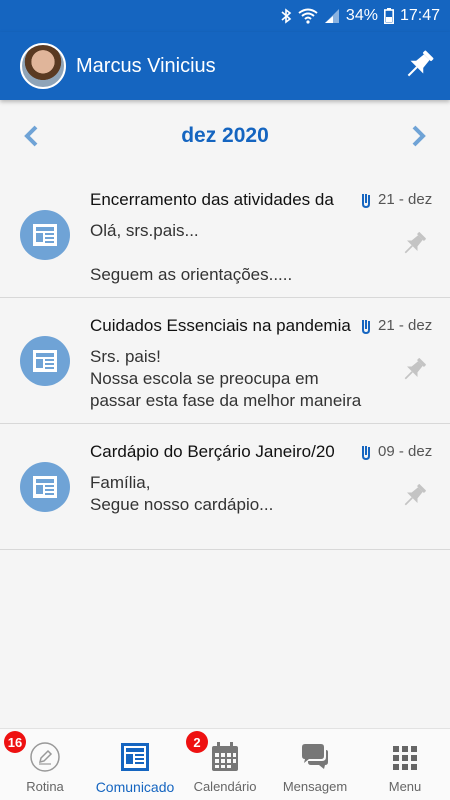 The height and width of the screenshot is (800, 450). I want to click on tab-label: Menu, so click(405, 786).